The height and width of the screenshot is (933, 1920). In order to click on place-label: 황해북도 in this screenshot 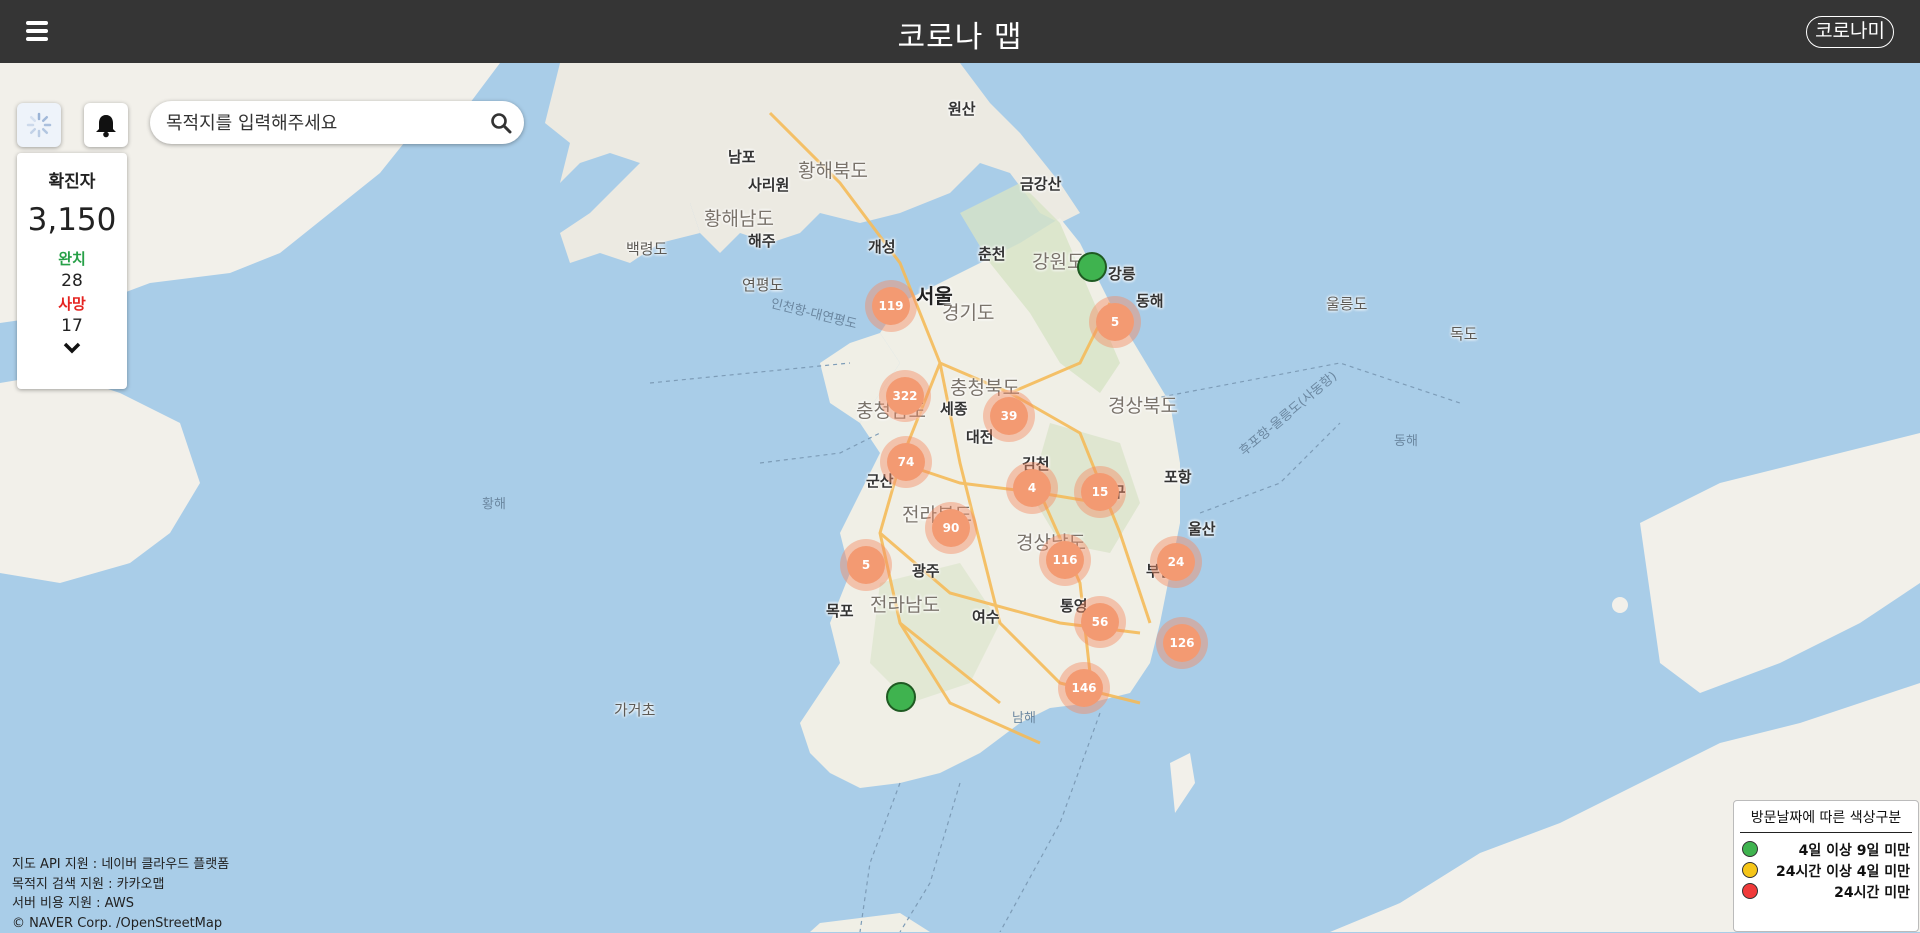, I will do `click(833, 169)`.